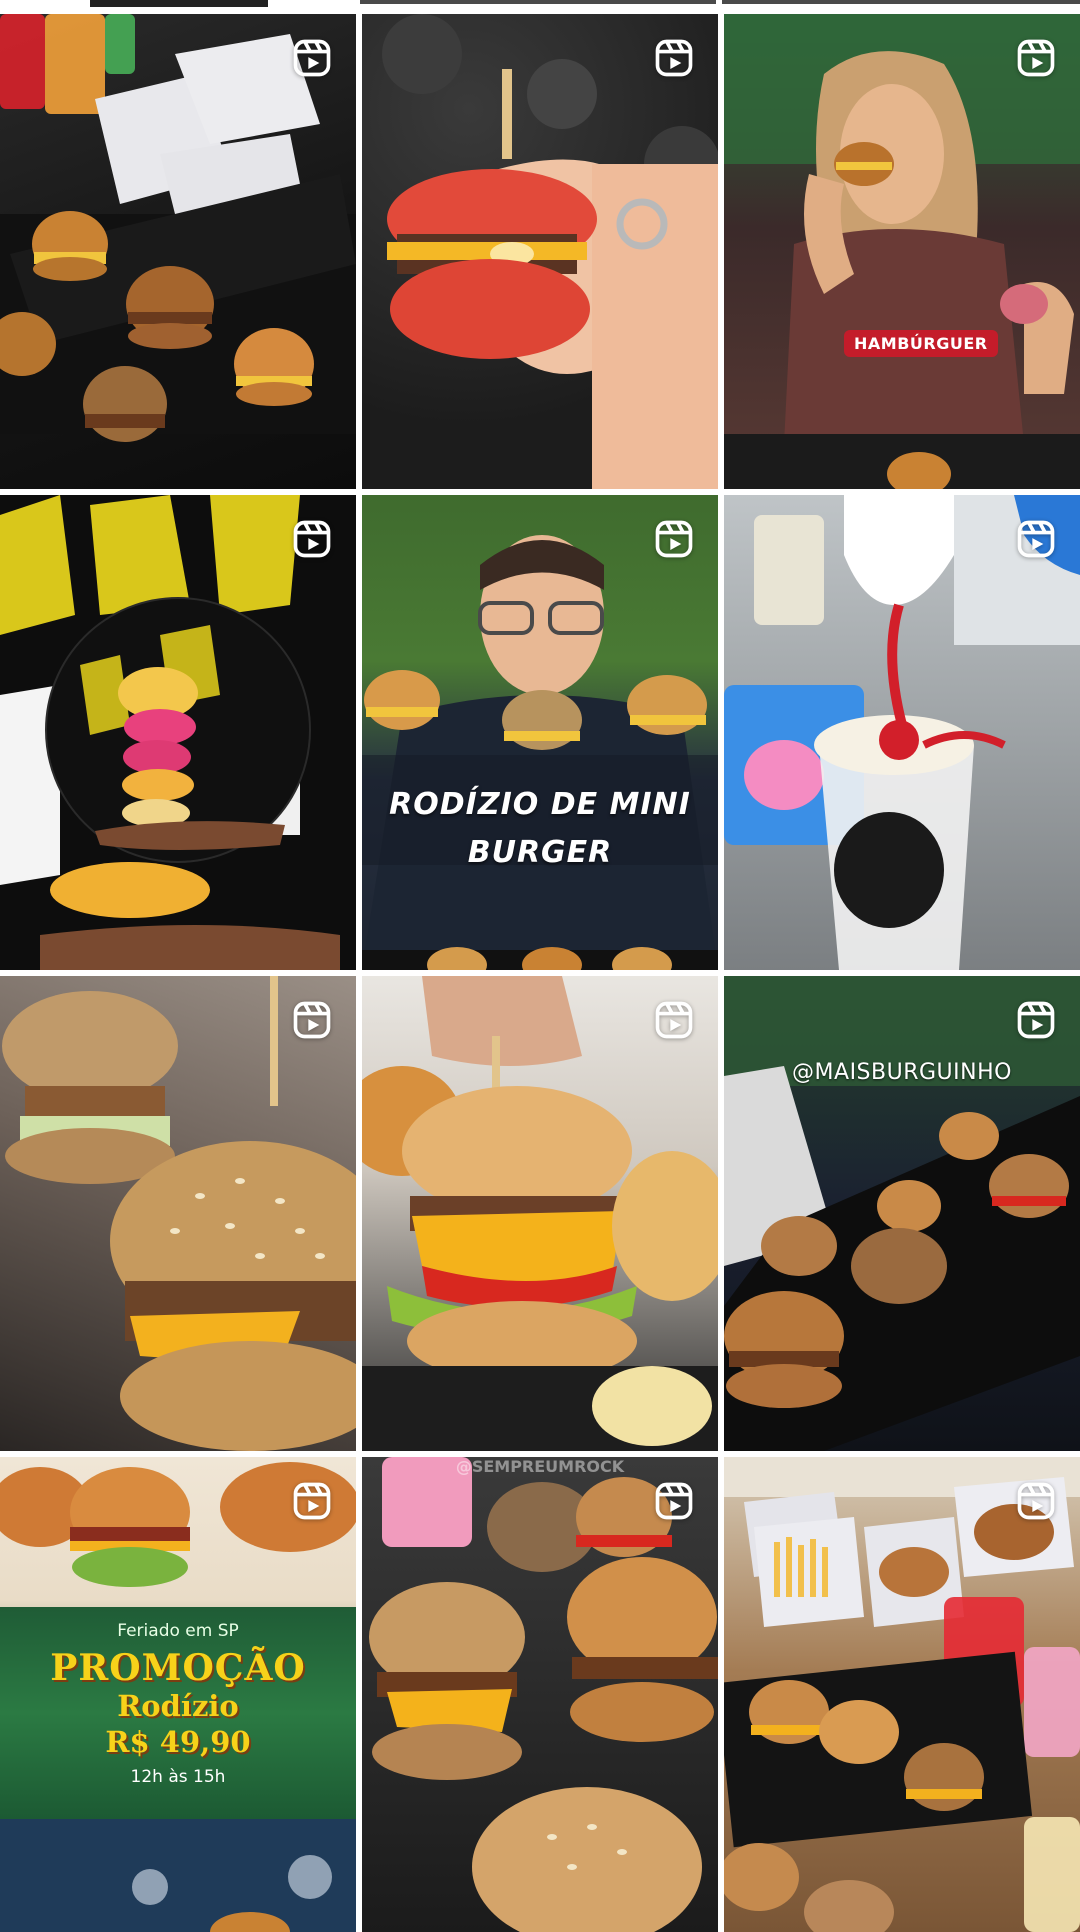 This screenshot has height=1932, width=1080. What do you see at coordinates (540, 852) in the screenshot?
I see `rodizio-caption-line-2: BURGER` at bounding box center [540, 852].